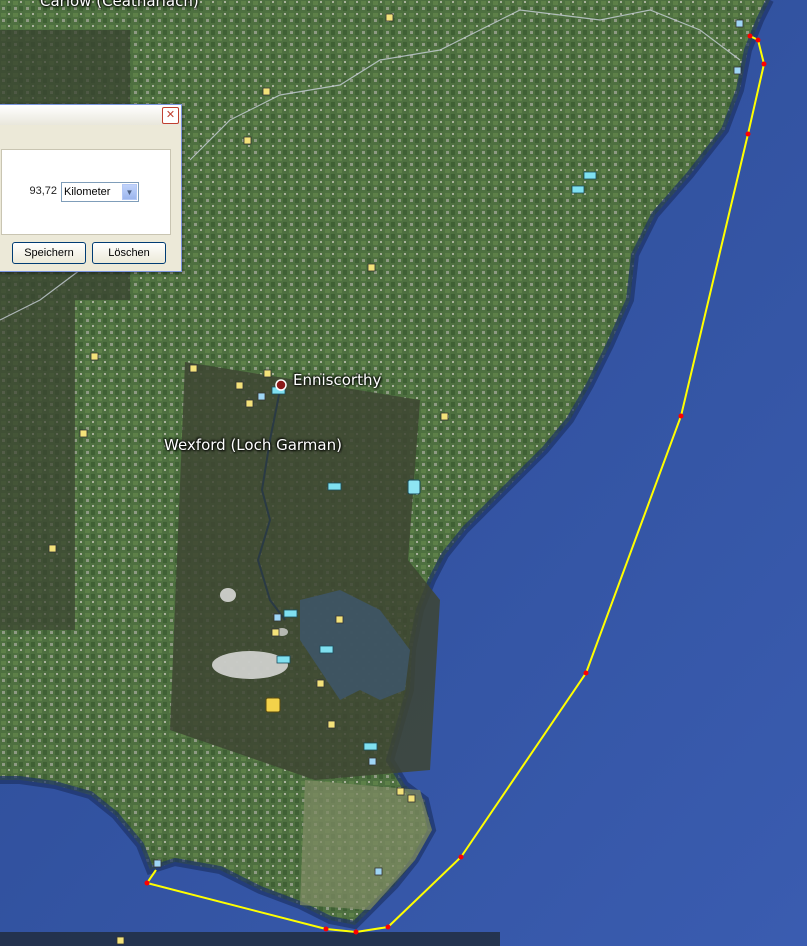  I want to click on distance-value: 93,72, so click(43, 191).